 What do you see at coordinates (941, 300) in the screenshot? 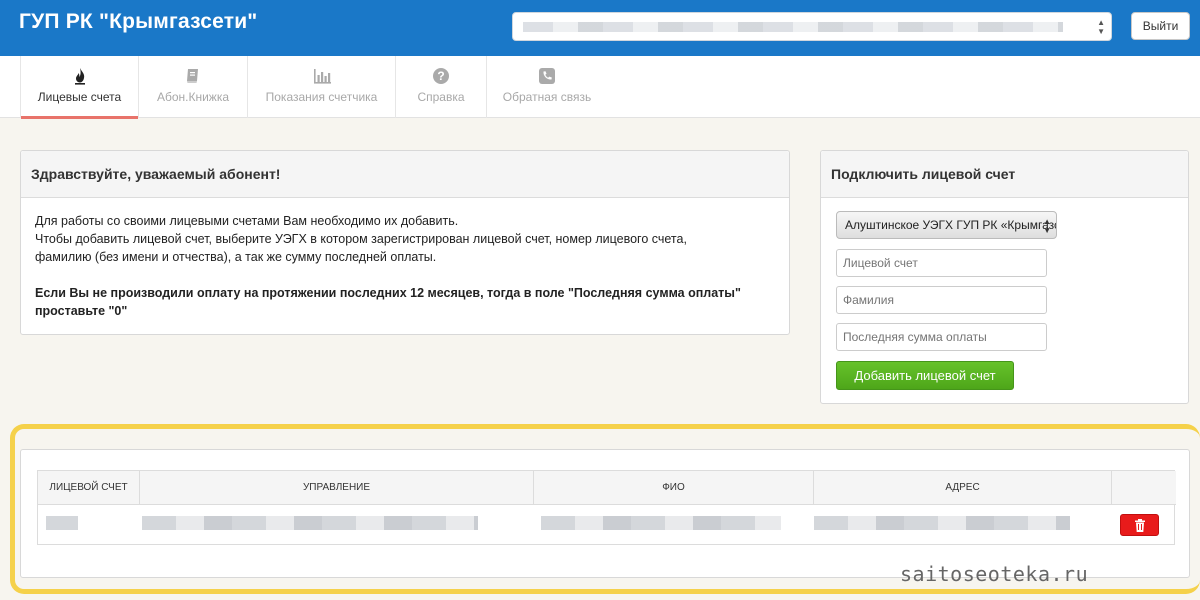
I see `surname-input` at bounding box center [941, 300].